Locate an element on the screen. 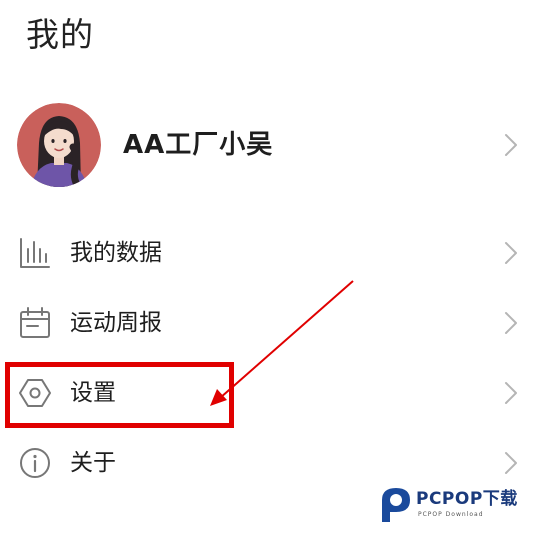 The width and height of the screenshot is (542, 533). info-icon is located at coordinates (35, 463).